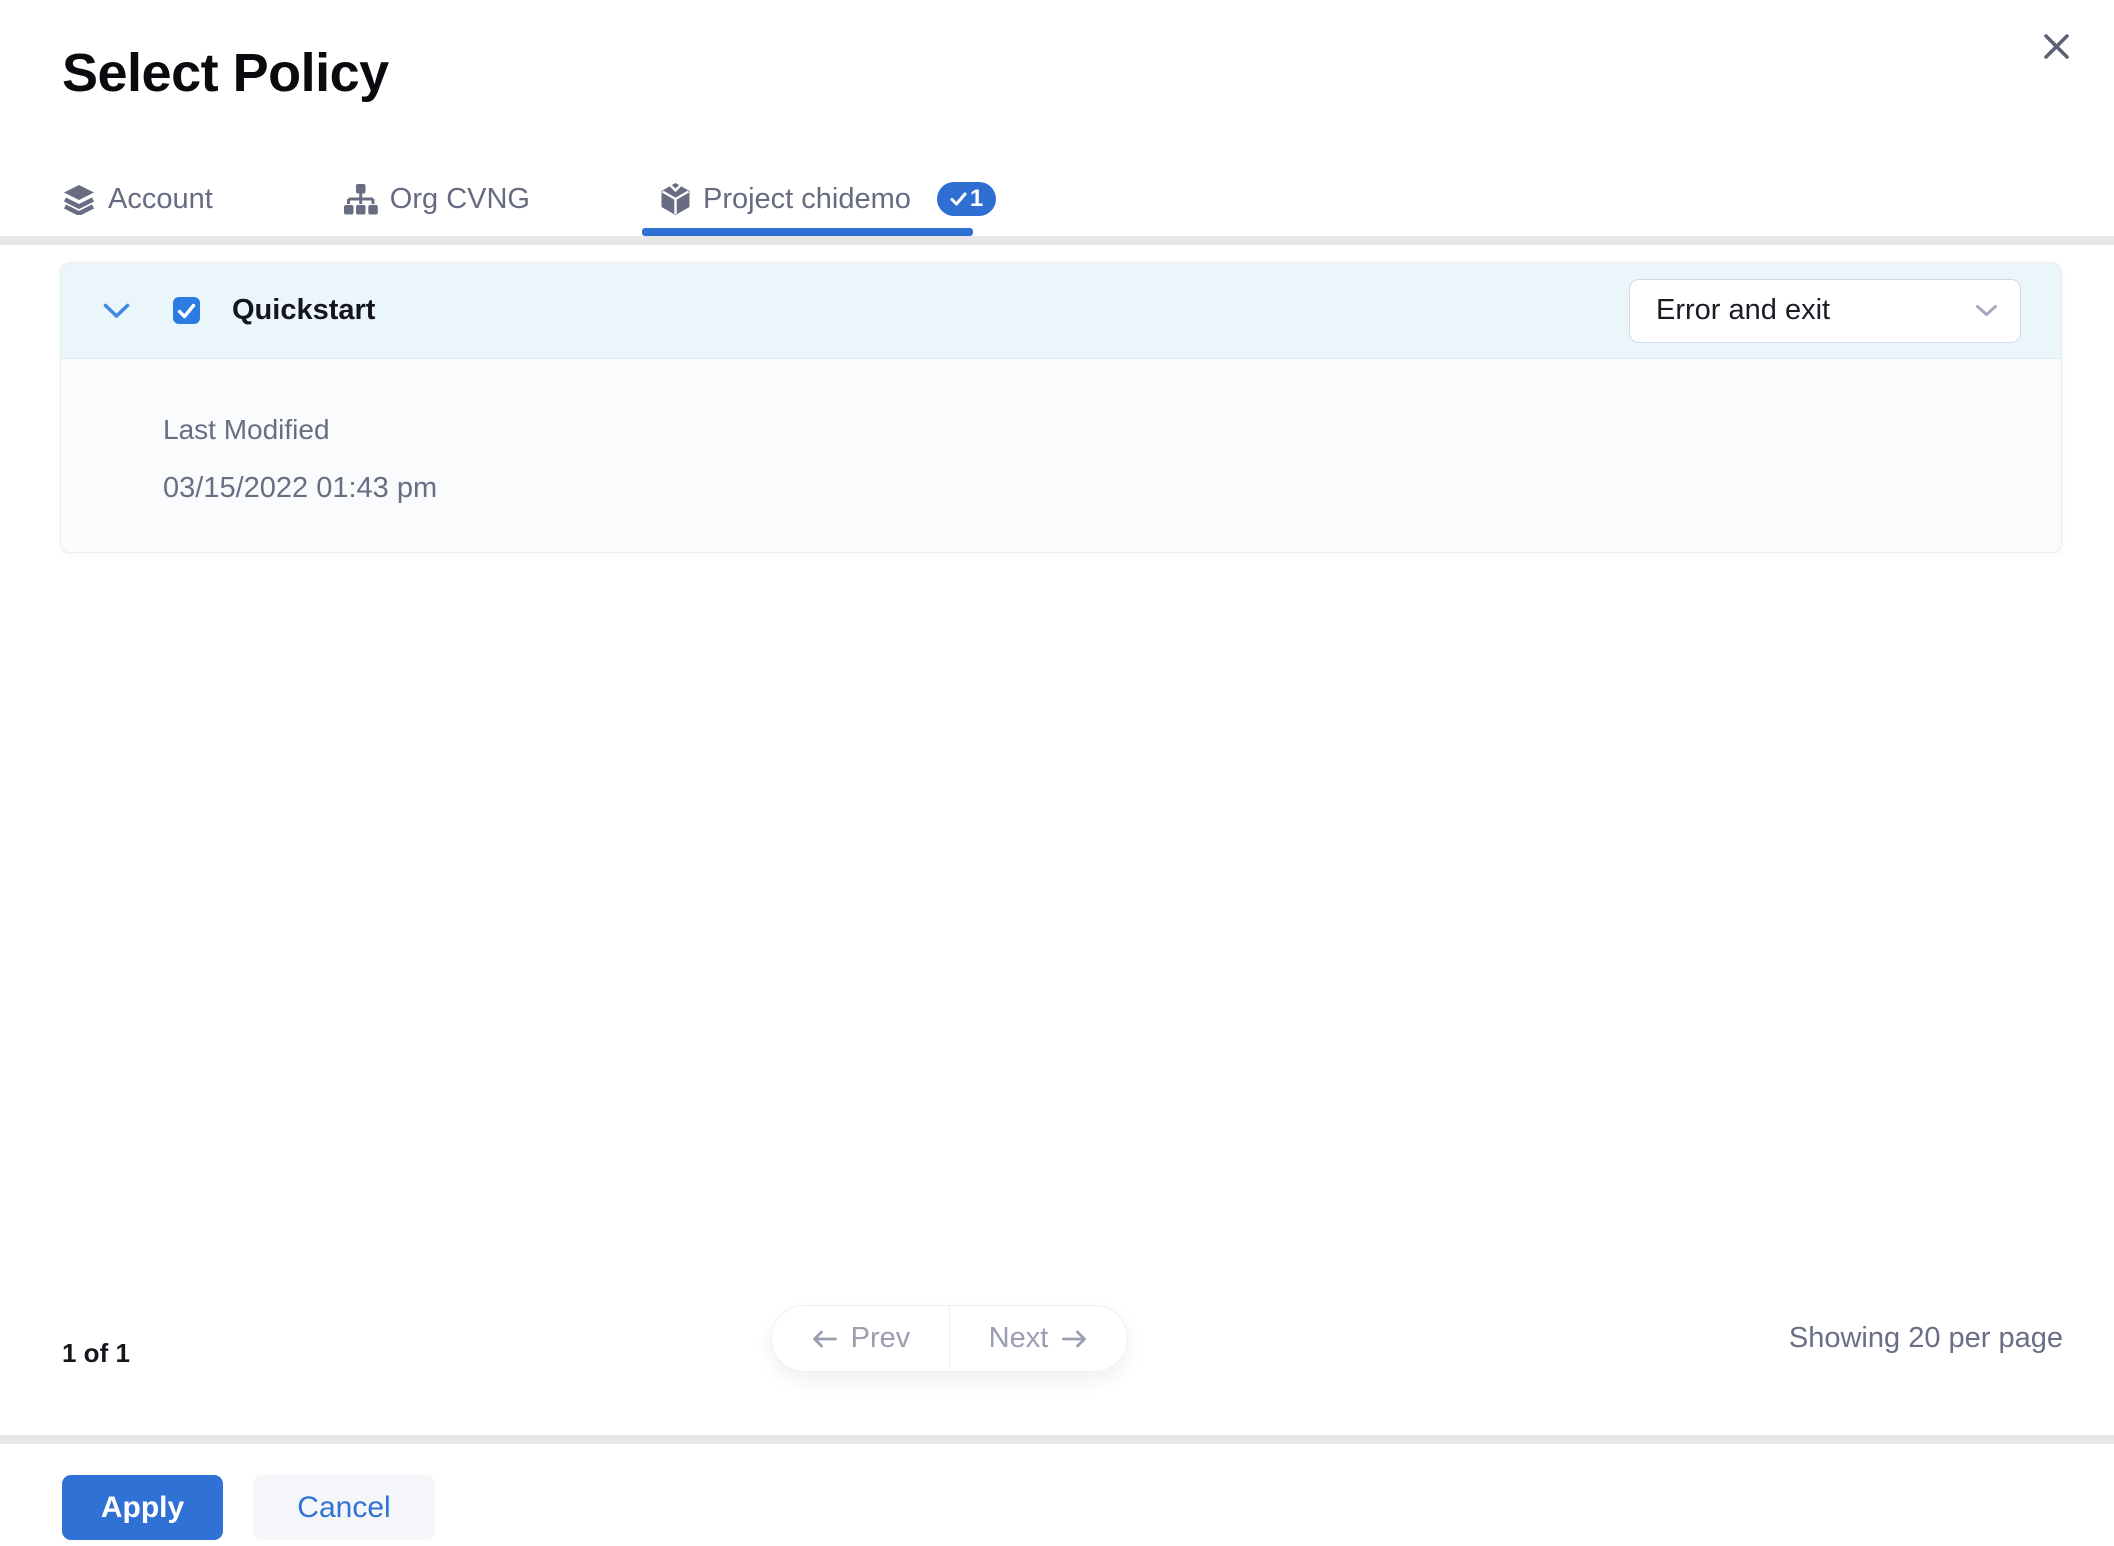  I want to click on close-icon, so click(2056, 46).